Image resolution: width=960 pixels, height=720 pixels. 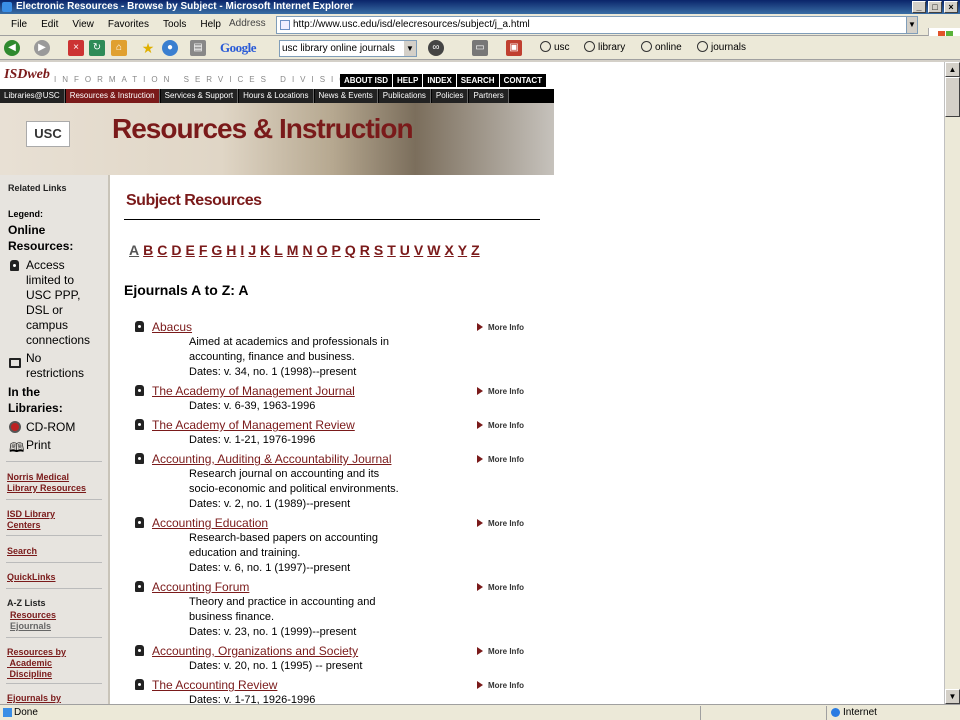 I want to click on menu-file: File, so click(x=19, y=25).